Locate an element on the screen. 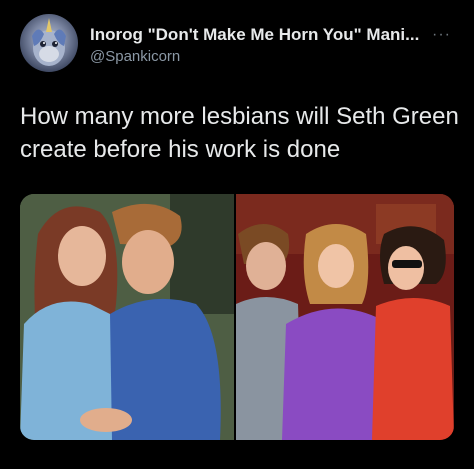 Image resolution: width=474 pixels, height=469 pixels. author-handle: @Spankicorn is located at coordinates (135, 56).